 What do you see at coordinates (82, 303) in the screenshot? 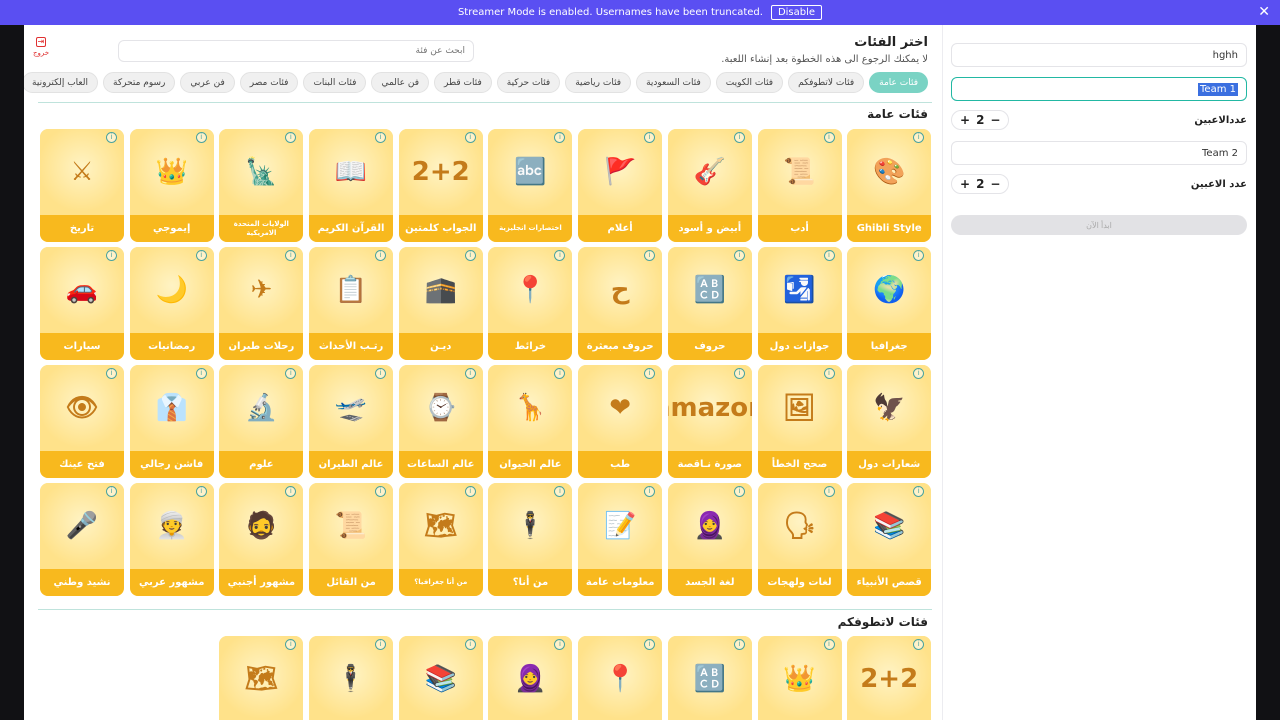
I see `category-card: 🚗 i سيارات` at bounding box center [82, 303].